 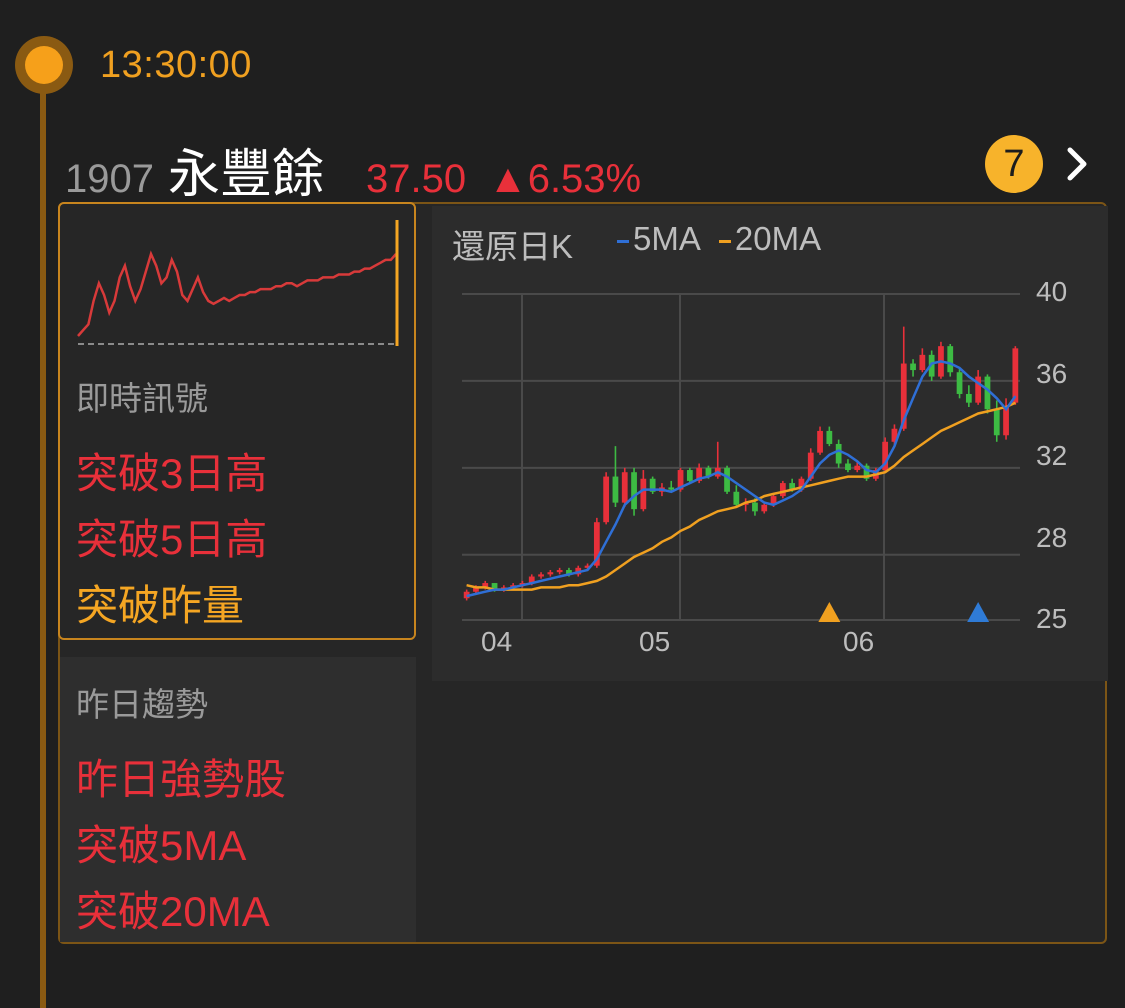 What do you see at coordinates (181, 779) in the screenshot?
I see `trend-item: 昨日強勢股` at bounding box center [181, 779].